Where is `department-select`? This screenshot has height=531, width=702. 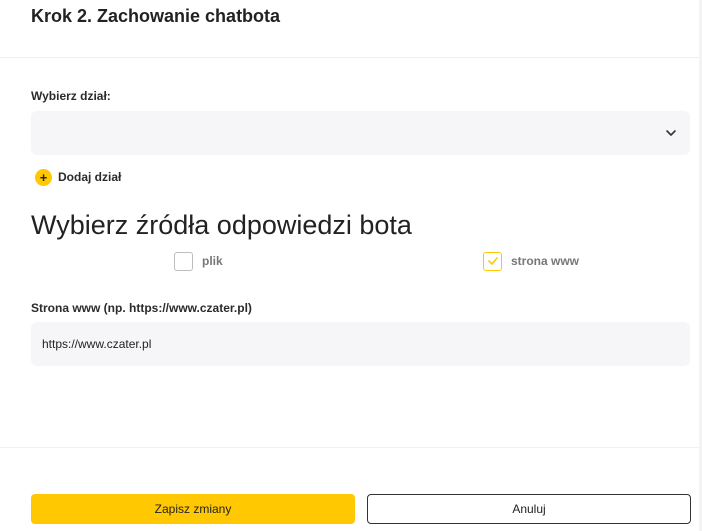 department-select is located at coordinates (360, 133).